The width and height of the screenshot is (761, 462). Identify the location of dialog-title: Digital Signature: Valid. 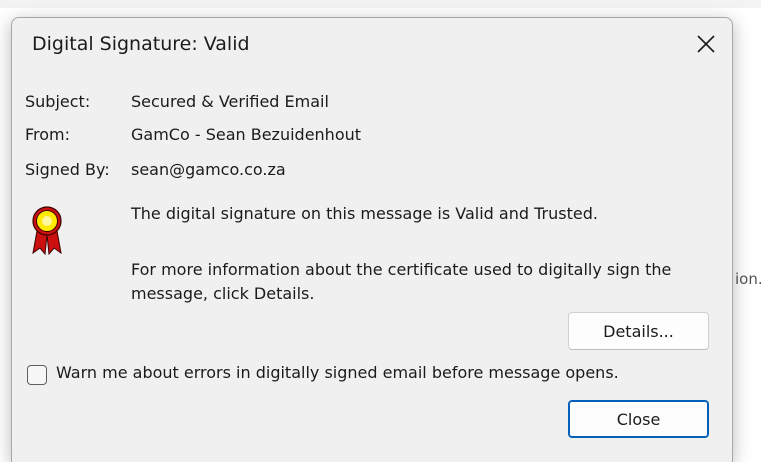
(141, 44).